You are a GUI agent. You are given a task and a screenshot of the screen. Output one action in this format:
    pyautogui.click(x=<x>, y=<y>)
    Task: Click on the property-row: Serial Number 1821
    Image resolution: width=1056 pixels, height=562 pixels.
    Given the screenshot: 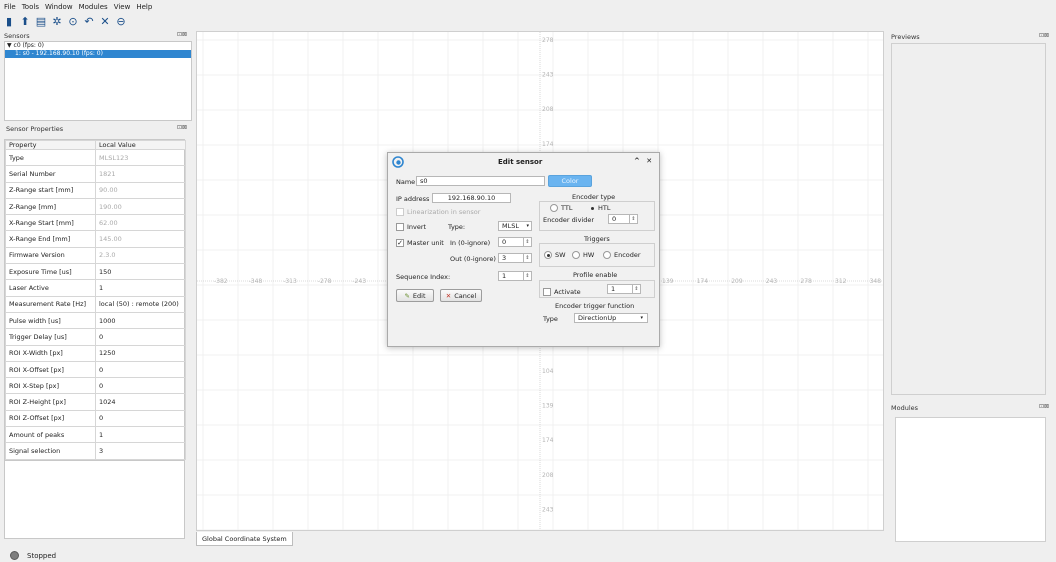 What is the action you would take?
    pyautogui.click(x=95, y=174)
    